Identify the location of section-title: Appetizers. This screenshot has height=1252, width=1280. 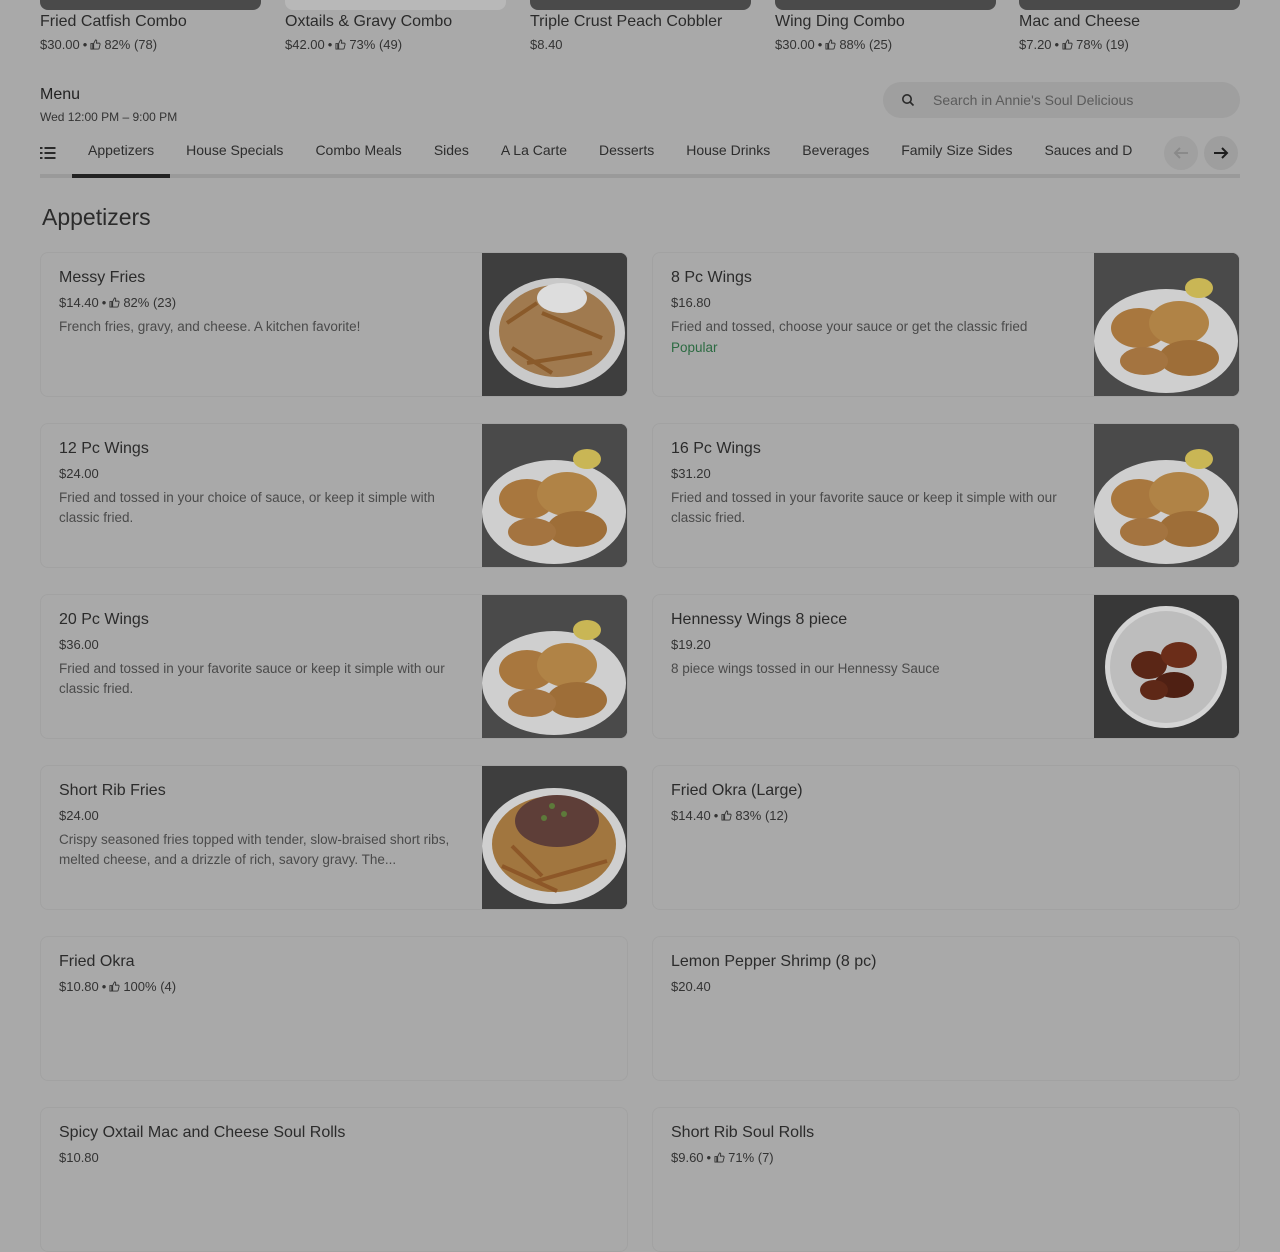
(96, 217).